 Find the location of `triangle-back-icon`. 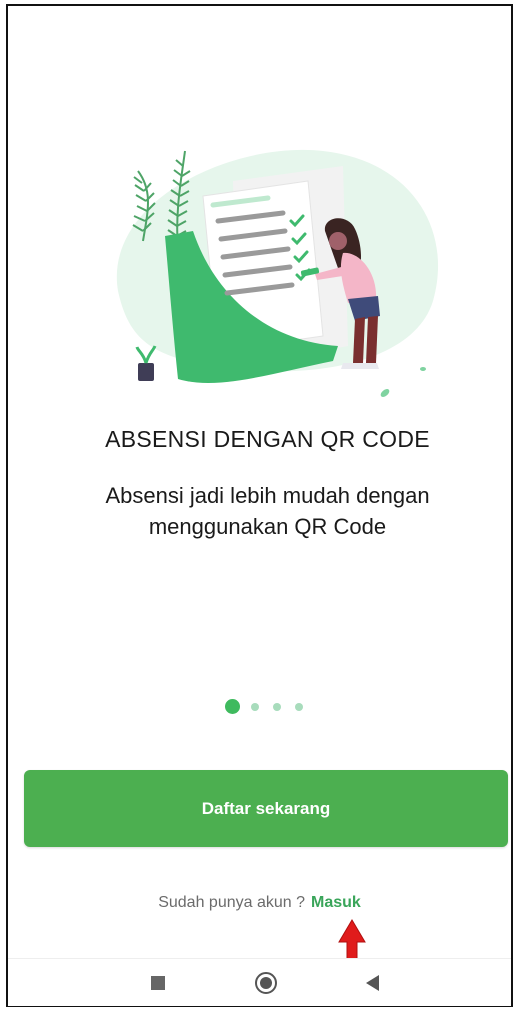

triangle-back-icon is located at coordinates (372, 982).